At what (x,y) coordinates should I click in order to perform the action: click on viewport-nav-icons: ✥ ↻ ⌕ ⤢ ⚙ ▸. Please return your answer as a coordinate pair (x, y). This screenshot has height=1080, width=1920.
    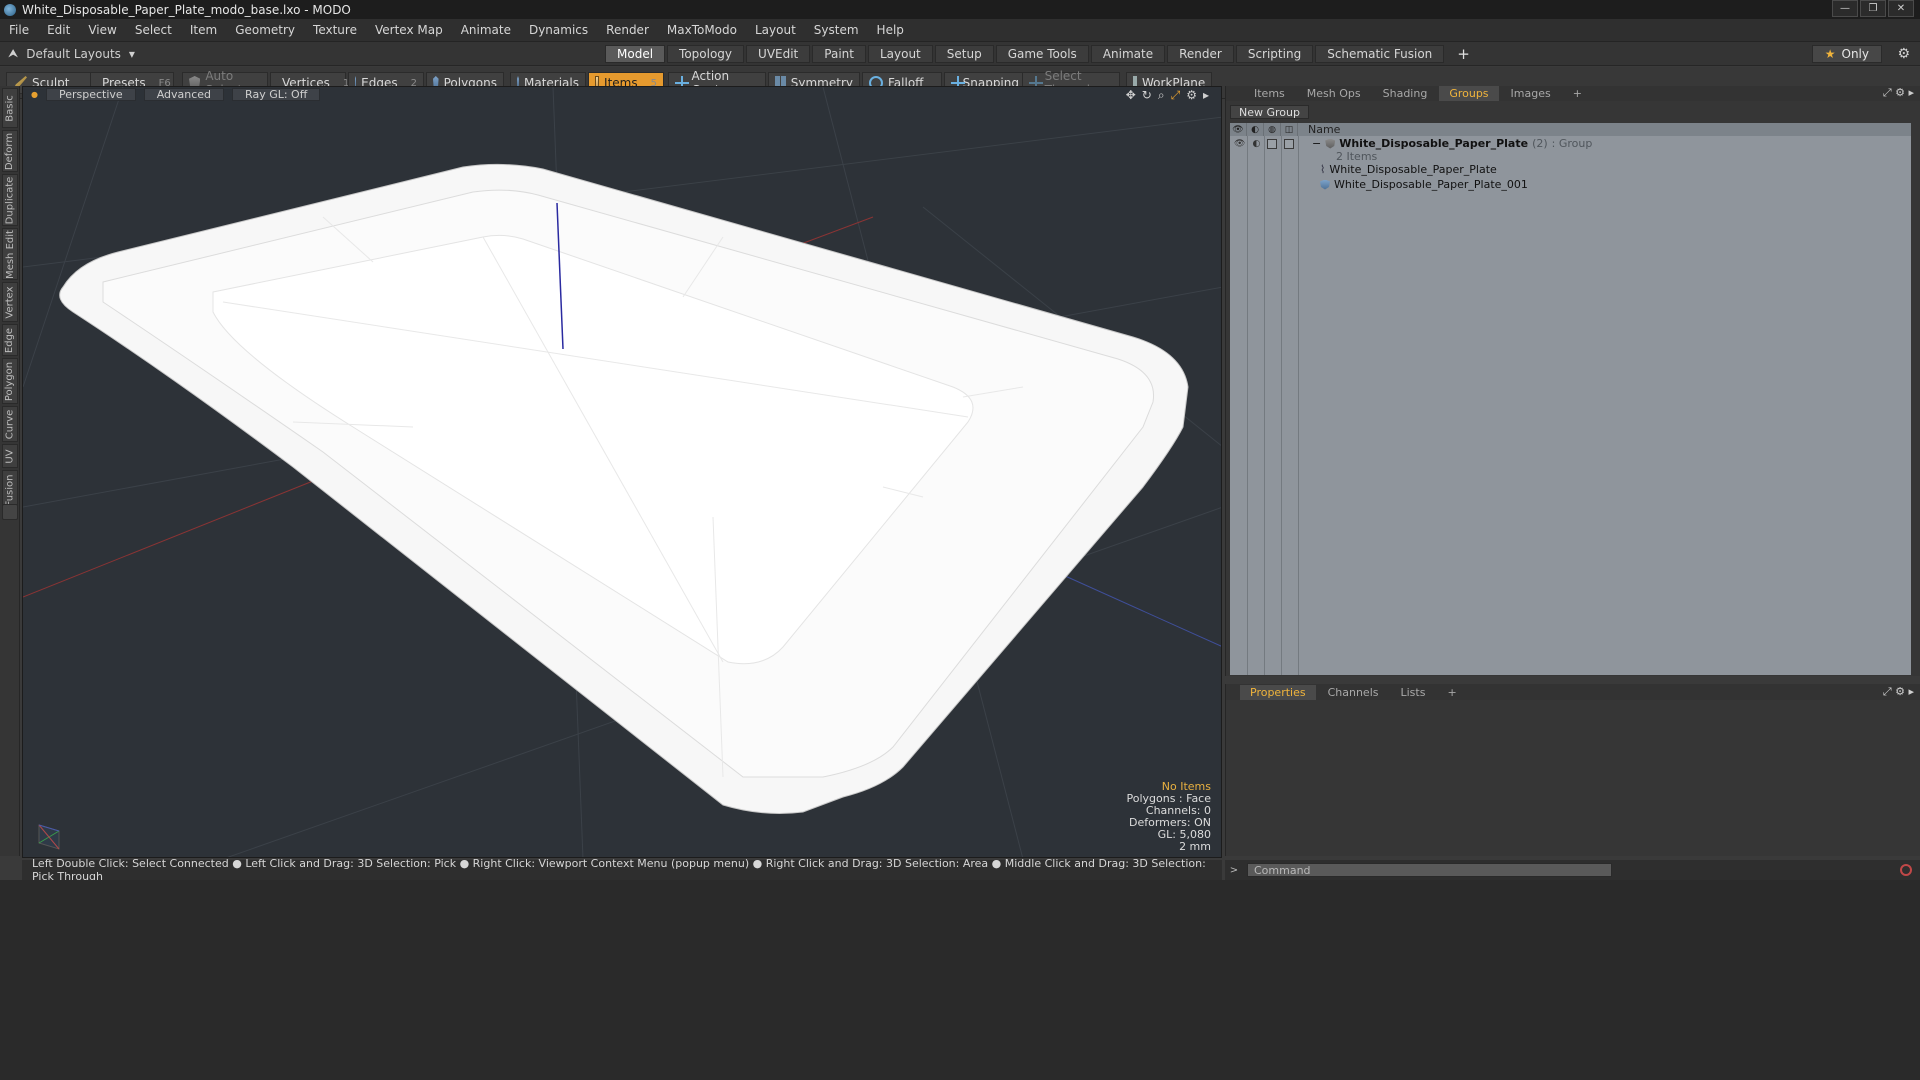
    Looking at the image, I should click on (1167, 95).